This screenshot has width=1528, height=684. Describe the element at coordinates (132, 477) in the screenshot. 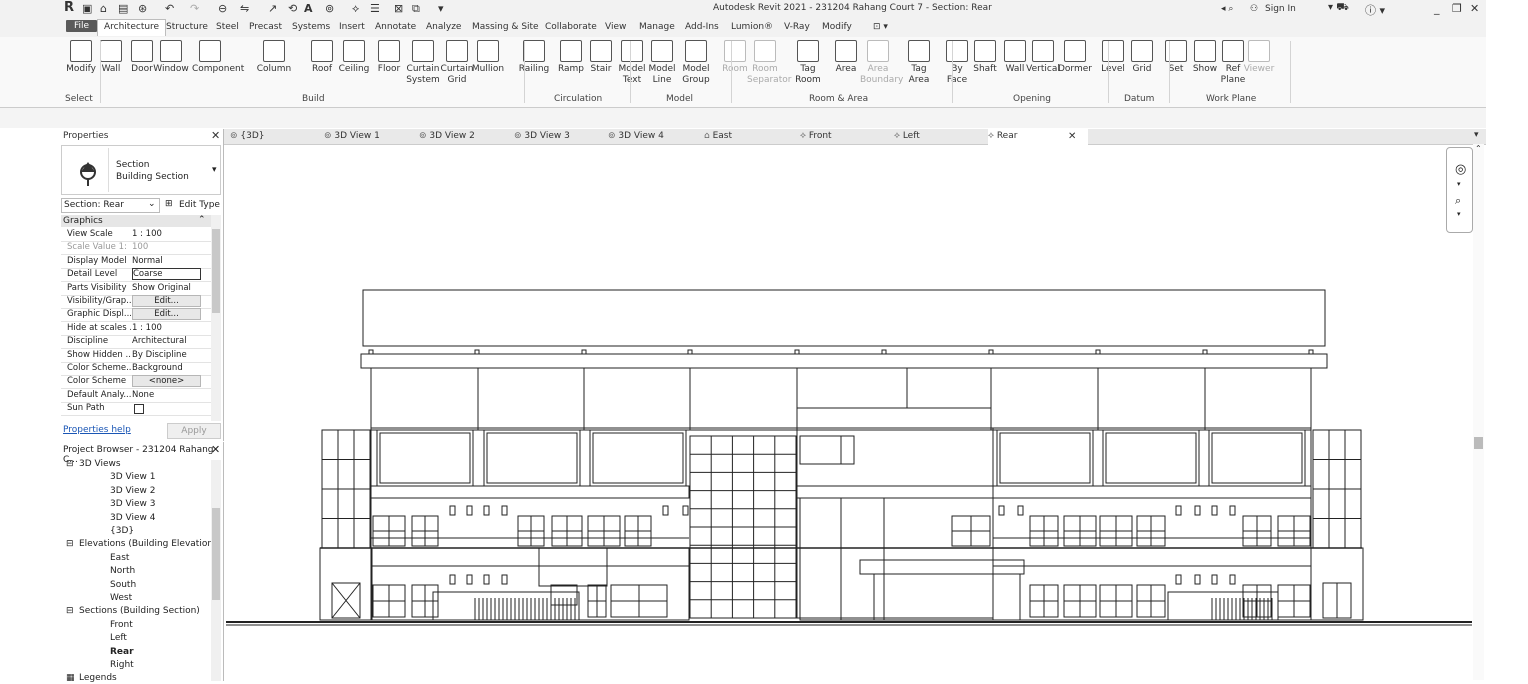

I see `browser-view-item: 3D View 1` at that location.